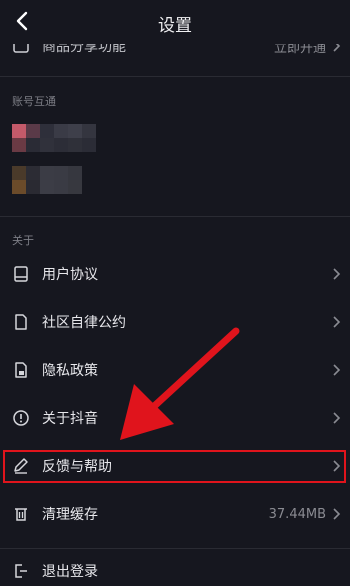  Describe the element at coordinates (174, 466) in the screenshot. I see `highlight-box` at that location.